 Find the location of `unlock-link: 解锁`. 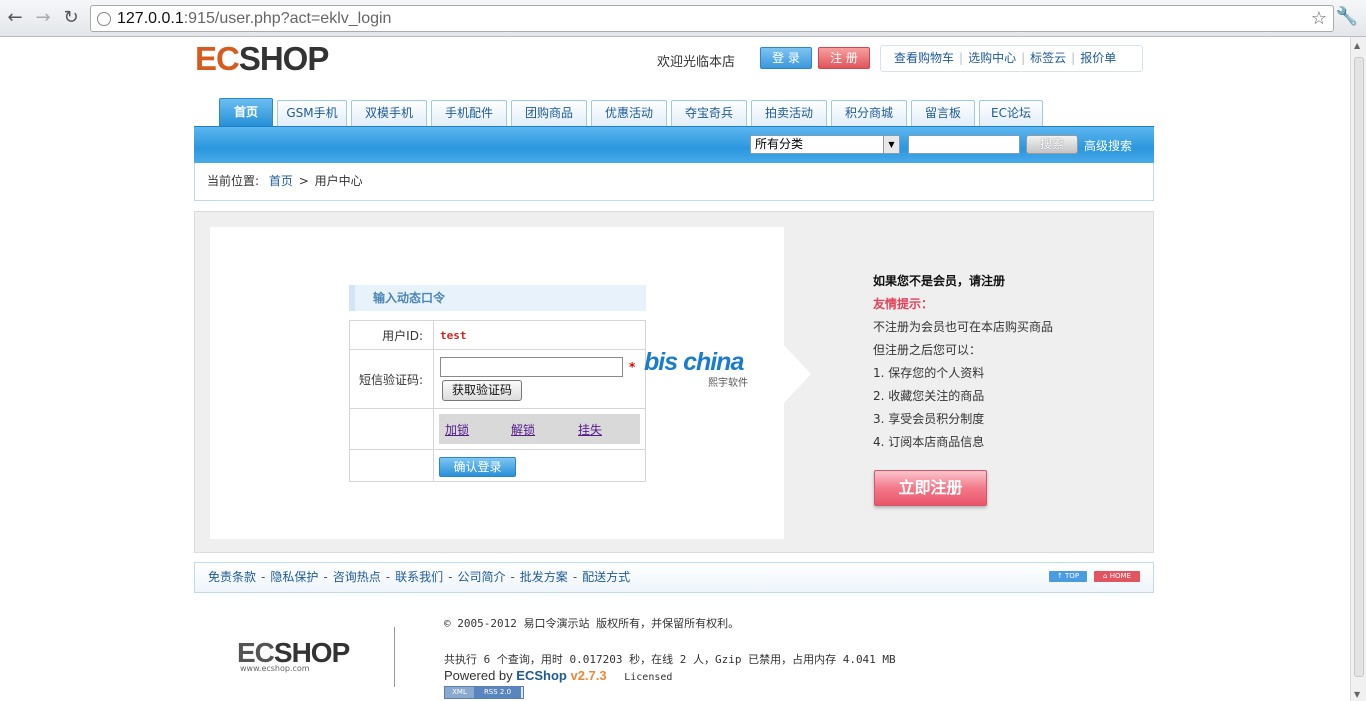

unlock-link: 解锁 is located at coordinates (523, 429).